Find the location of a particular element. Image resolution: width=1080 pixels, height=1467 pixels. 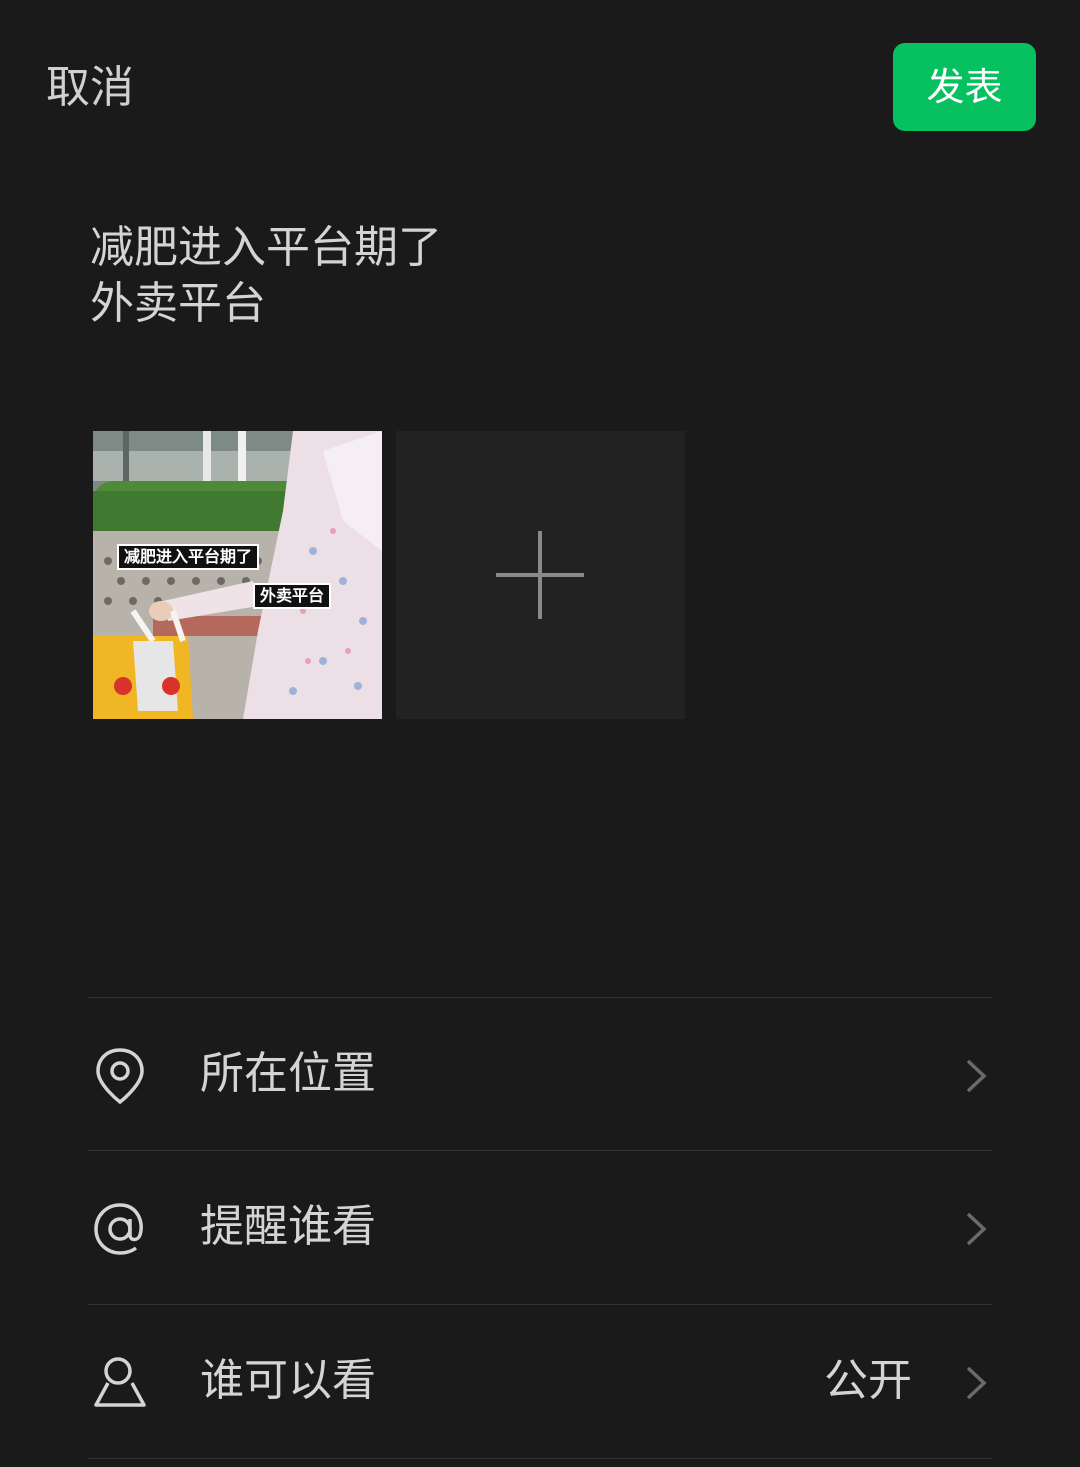

divider is located at coordinates (540, 1458).